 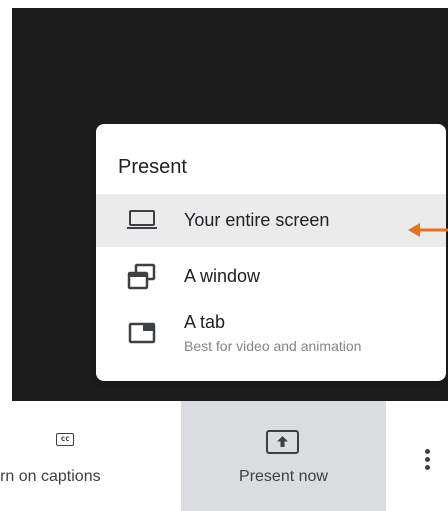 What do you see at coordinates (271, 276) in the screenshot?
I see `menu-item-window: A window` at bounding box center [271, 276].